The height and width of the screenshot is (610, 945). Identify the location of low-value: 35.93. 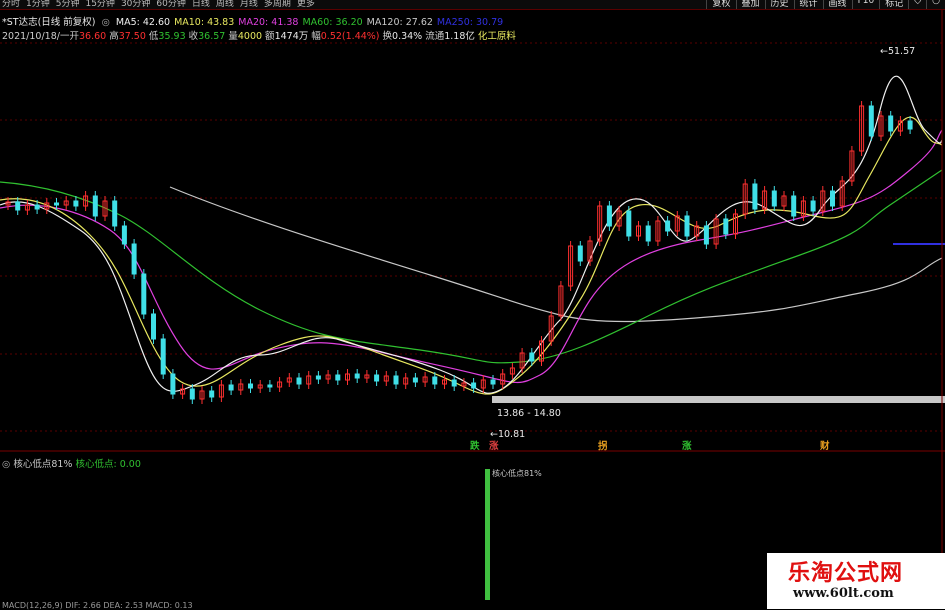
(172, 36).